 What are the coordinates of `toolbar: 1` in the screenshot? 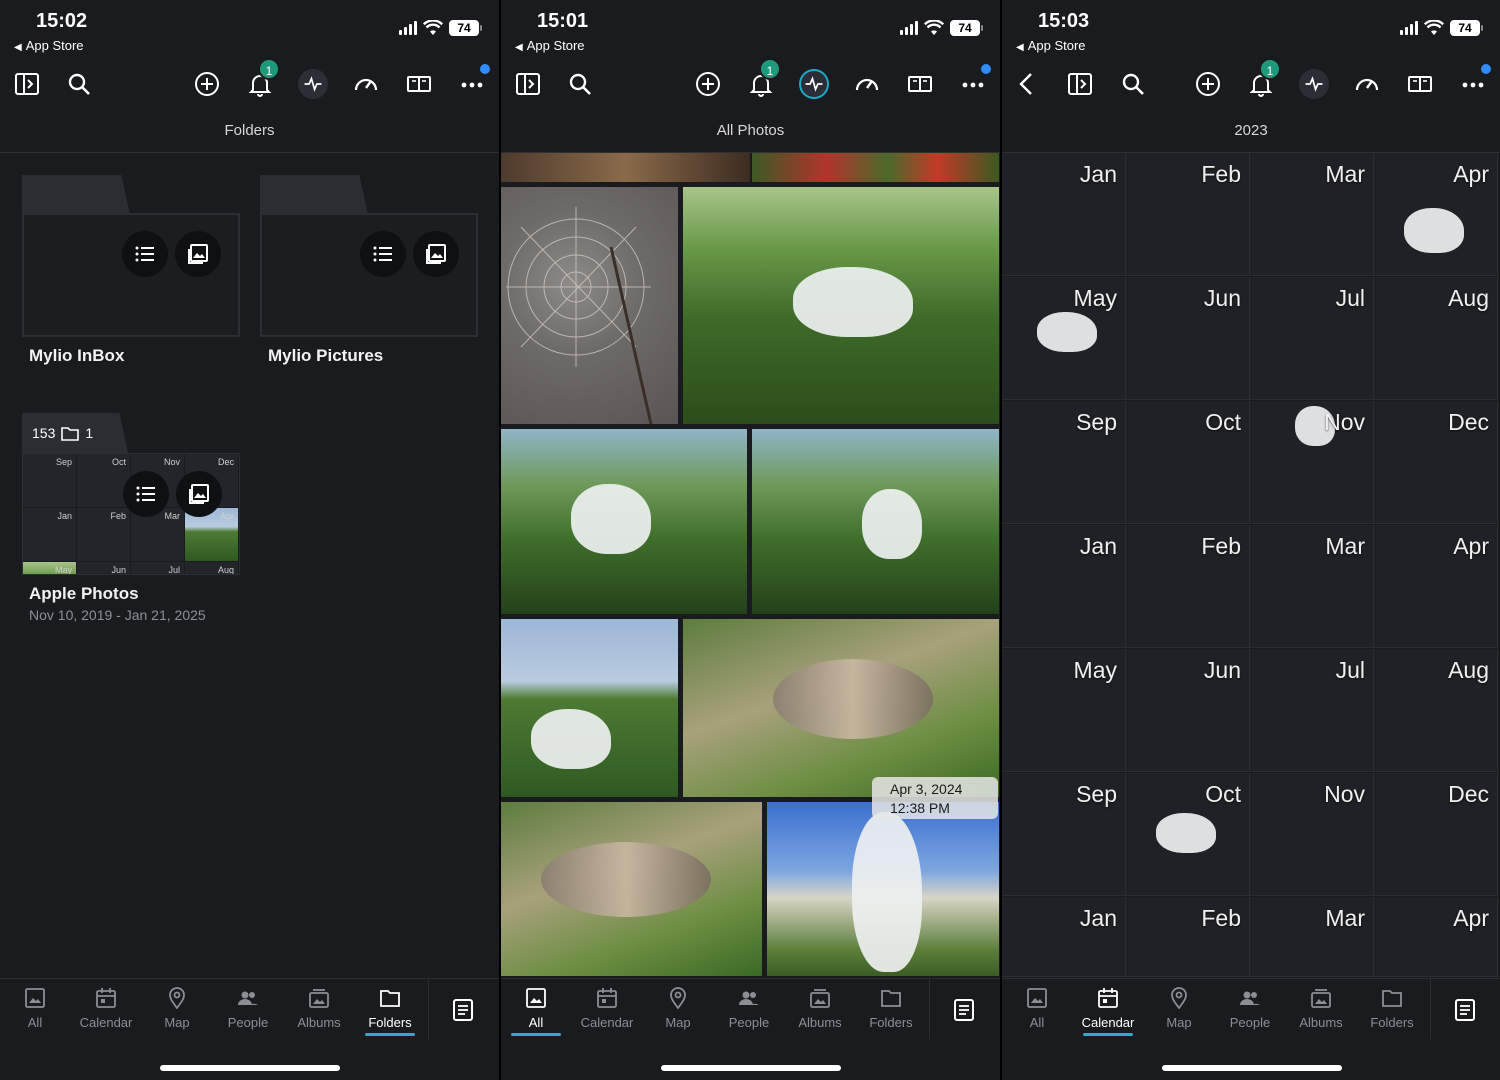 It's located at (750, 82).